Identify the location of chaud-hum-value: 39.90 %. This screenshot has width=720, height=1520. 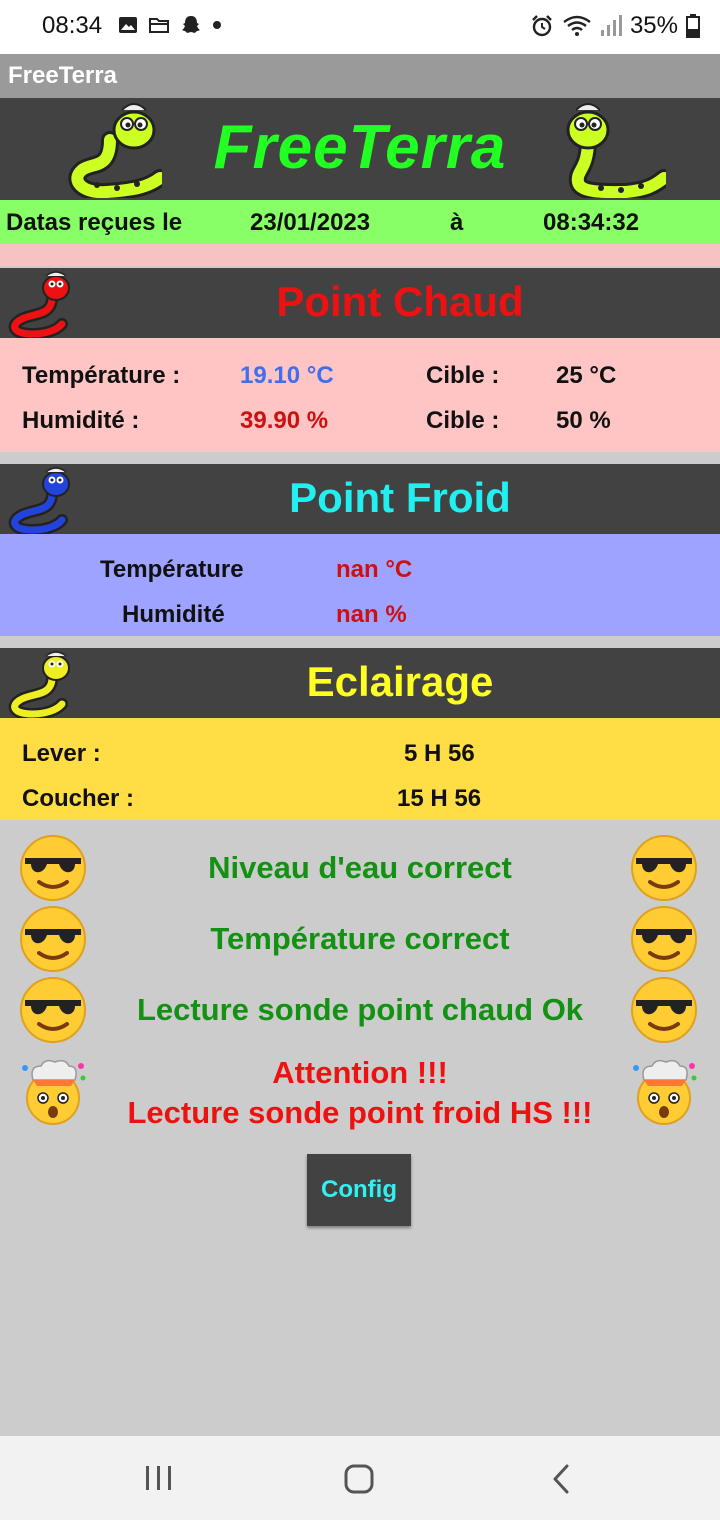
(284, 420).